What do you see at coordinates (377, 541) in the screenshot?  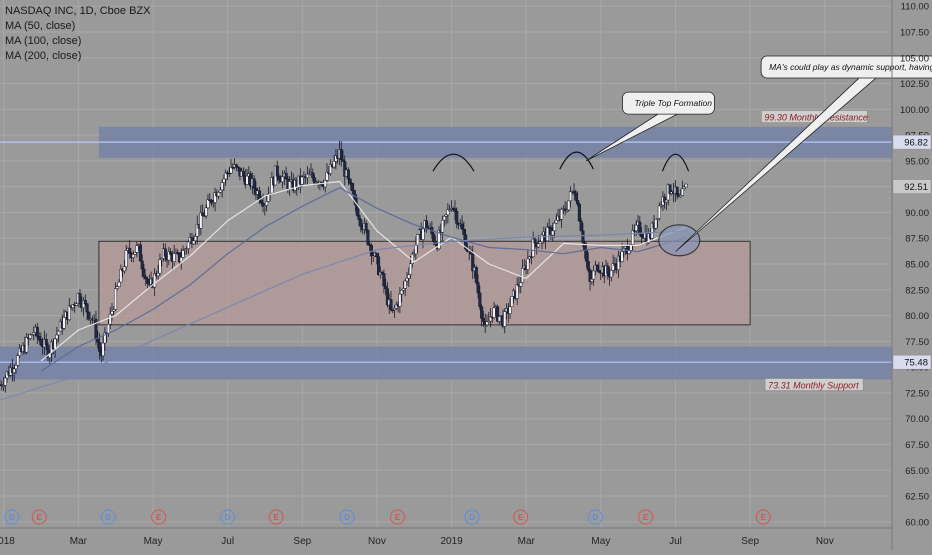 I see `x-tick-label: Nov` at bounding box center [377, 541].